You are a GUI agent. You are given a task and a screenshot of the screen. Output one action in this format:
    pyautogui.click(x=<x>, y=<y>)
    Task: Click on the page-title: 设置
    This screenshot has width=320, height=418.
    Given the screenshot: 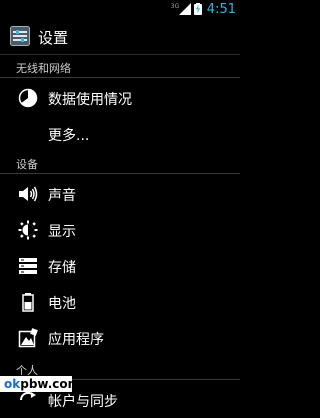 What is the action you would take?
    pyautogui.click(x=53, y=38)
    